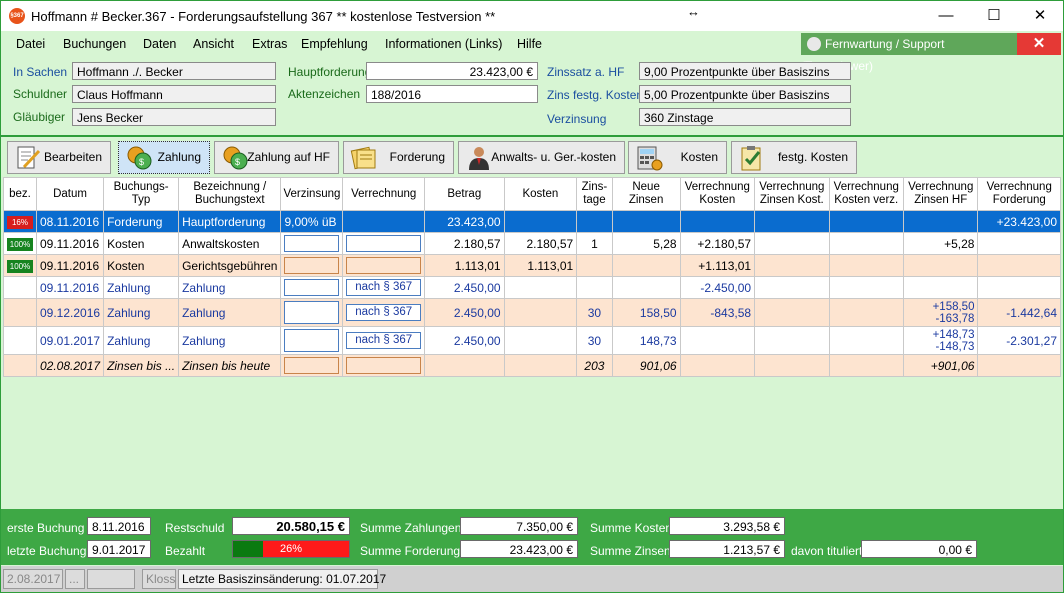  Describe the element at coordinates (909, 53) in the screenshot. I see `remote-support-button: Fernwartung / Support (Teamviewer)` at that location.